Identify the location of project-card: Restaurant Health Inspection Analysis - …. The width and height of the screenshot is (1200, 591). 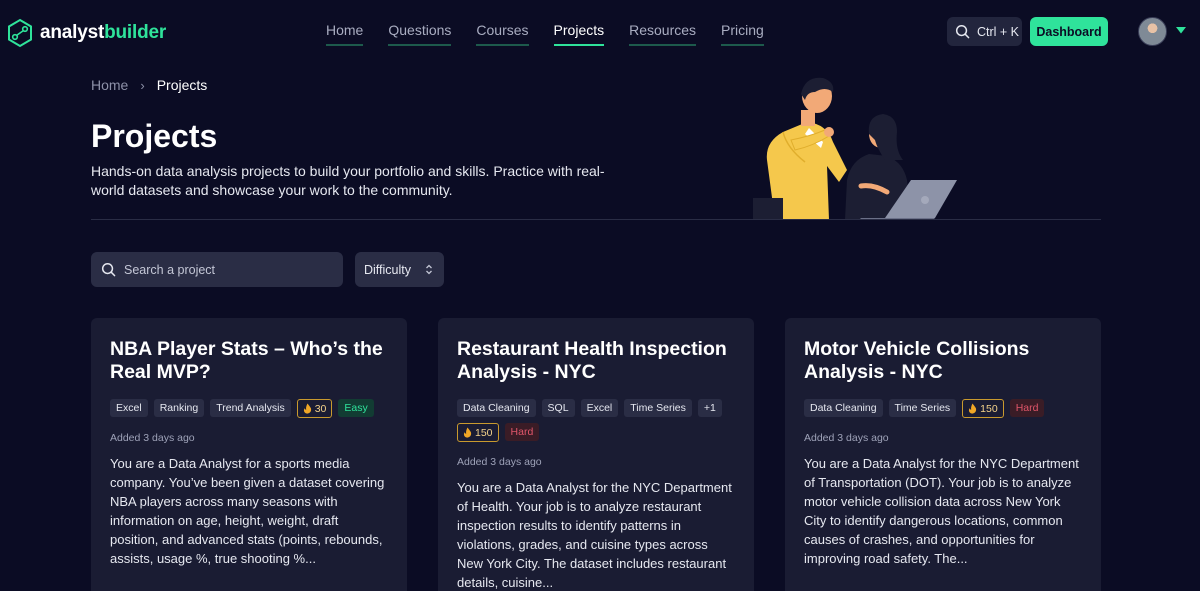
(596, 454).